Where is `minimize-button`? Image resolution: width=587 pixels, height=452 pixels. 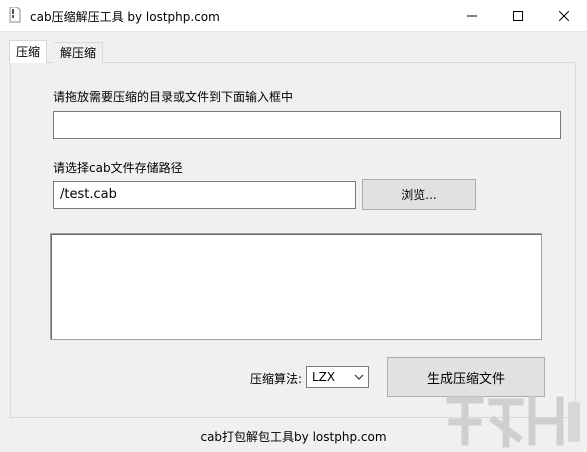
minimize-button is located at coordinates (472, 15).